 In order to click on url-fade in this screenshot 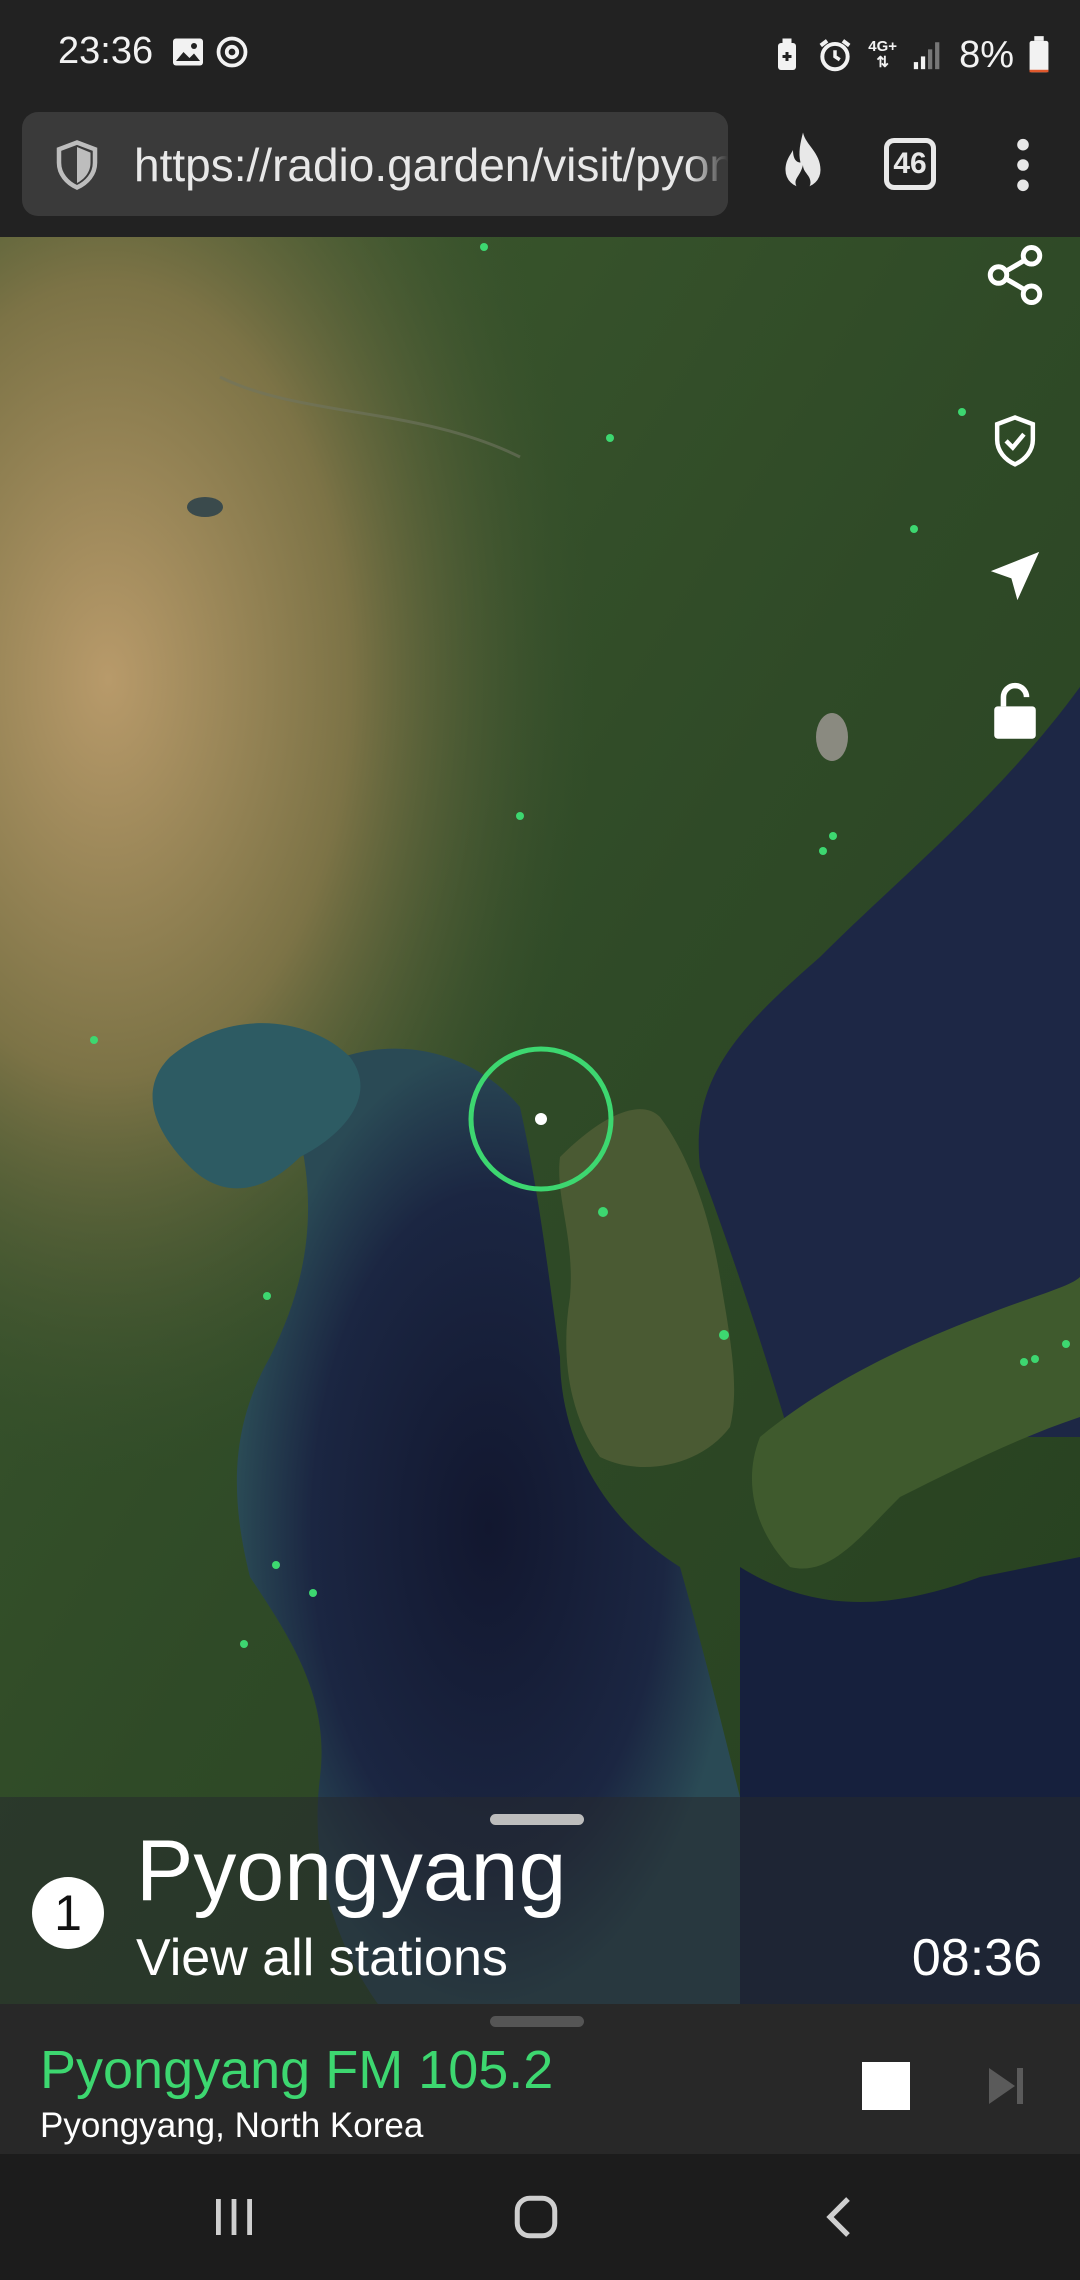, I will do `click(708, 164)`.